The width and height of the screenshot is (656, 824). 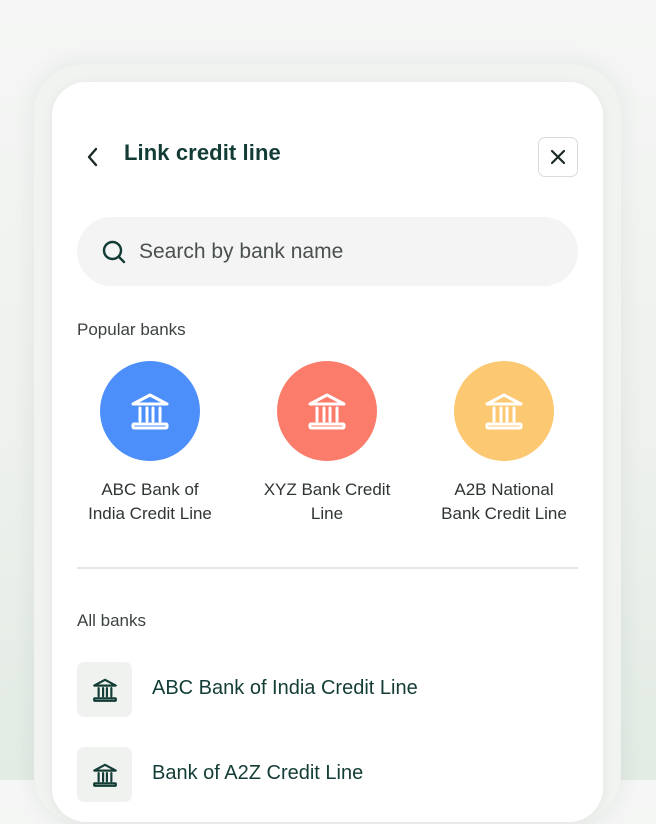 What do you see at coordinates (504, 489) in the screenshot?
I see `popular-bank-name-line1: A2B National` at bounding box center [504, 489].